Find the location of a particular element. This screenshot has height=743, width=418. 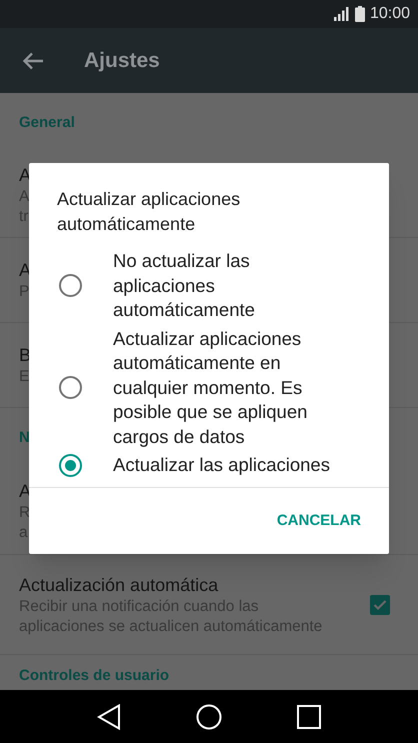

signal-icon is located at coordinates (342, 14).